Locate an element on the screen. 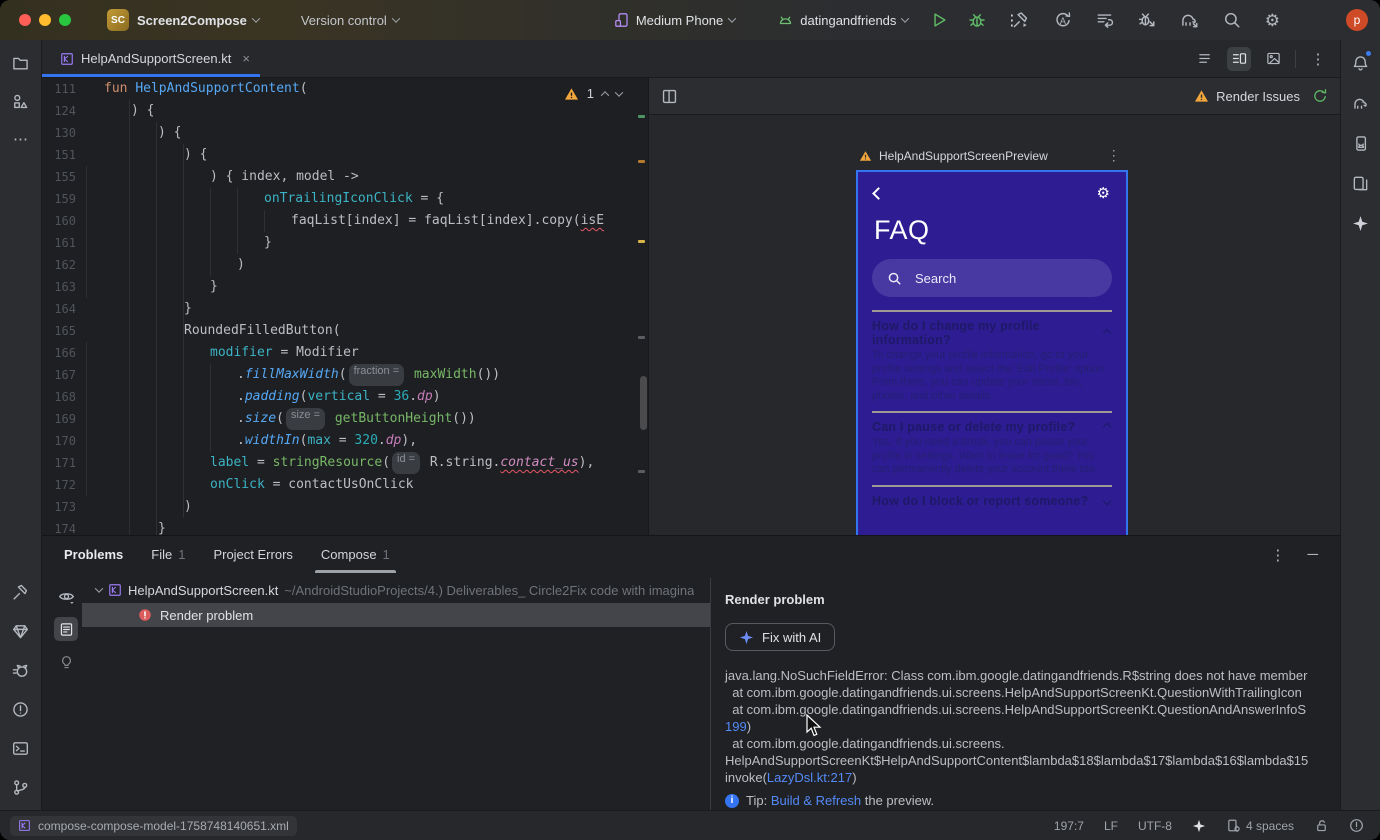  history-icon is located at coordinates (1105, 20).